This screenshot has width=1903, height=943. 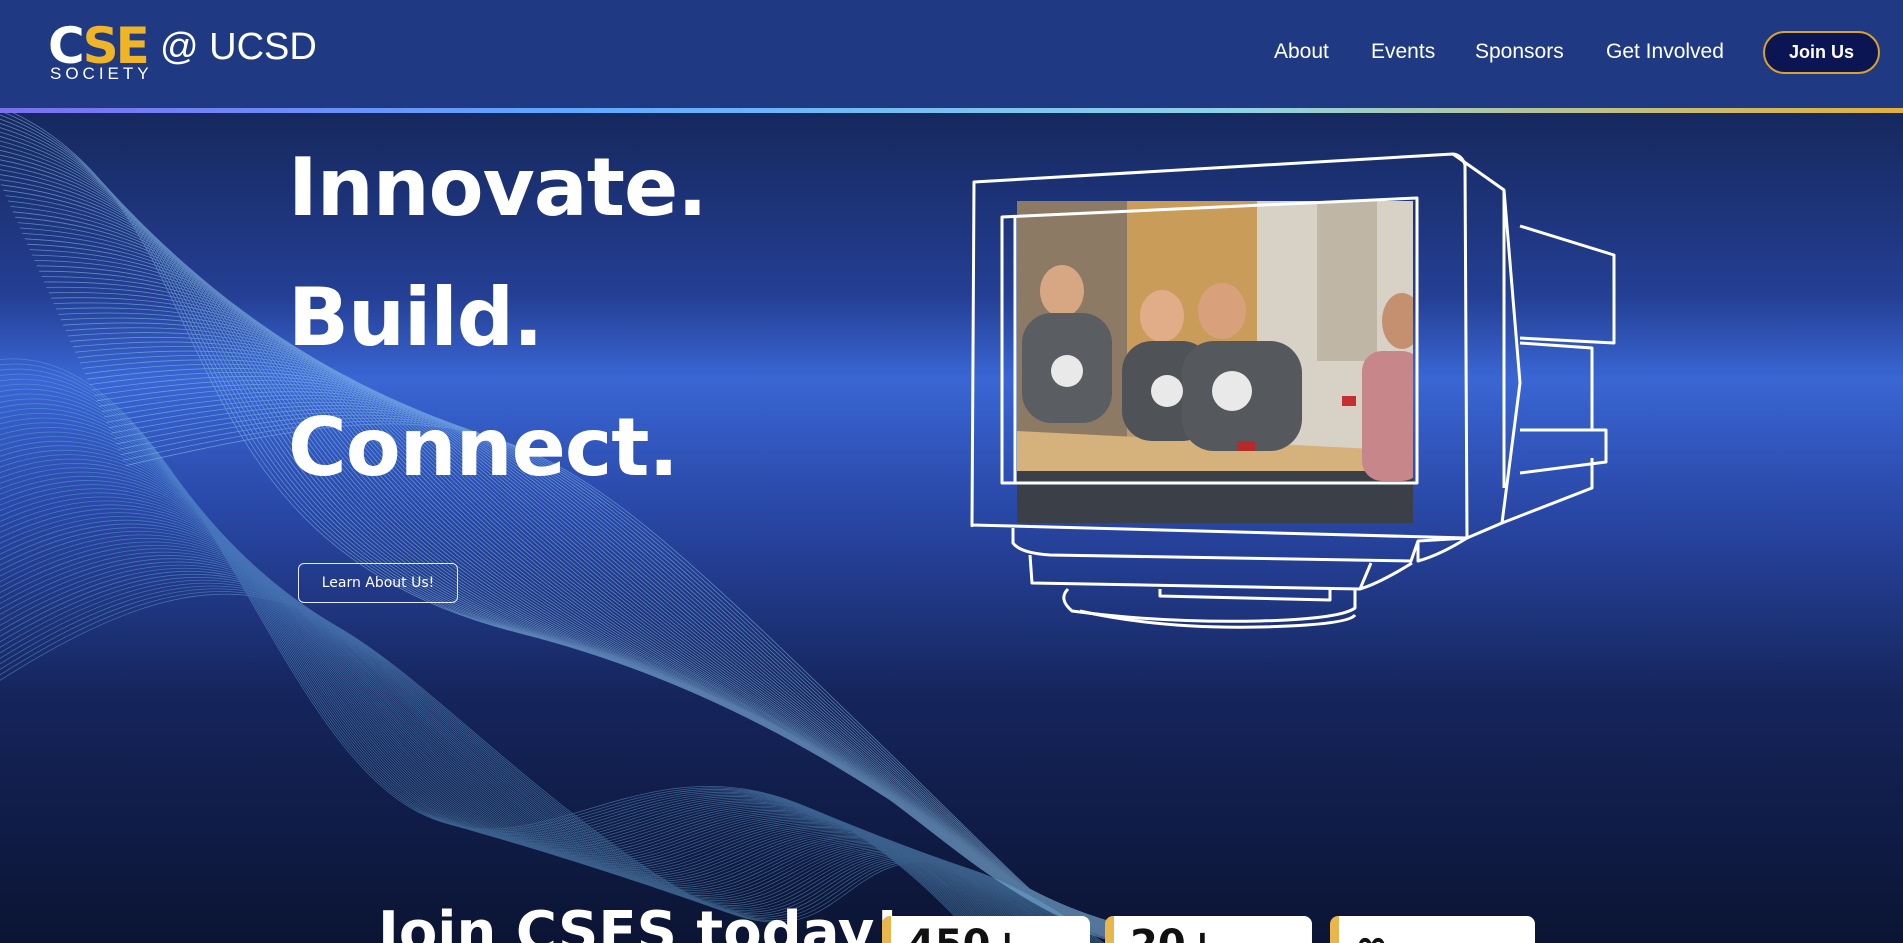 I want to click on stat-value: 20+, so click(x=1174, y=932).